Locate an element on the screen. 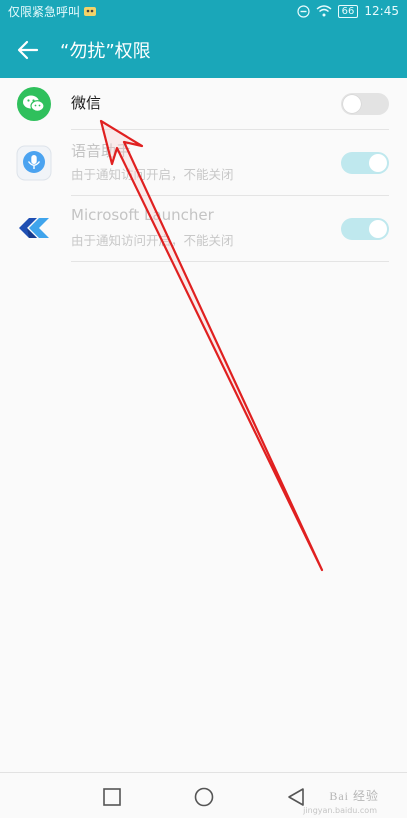 The height and width of the screenshot is (818, 407). page-title: “勿扰”权限 is located at coordinates (105, 51).